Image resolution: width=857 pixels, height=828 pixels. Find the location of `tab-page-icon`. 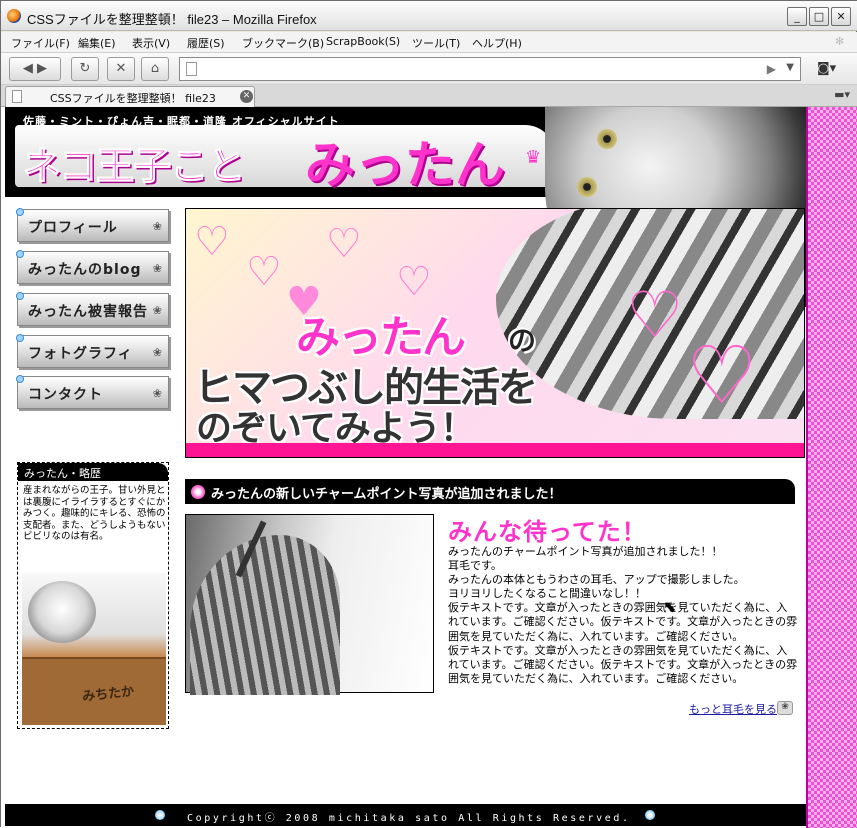

tab-page-icon is located at coordinates (17, 96).